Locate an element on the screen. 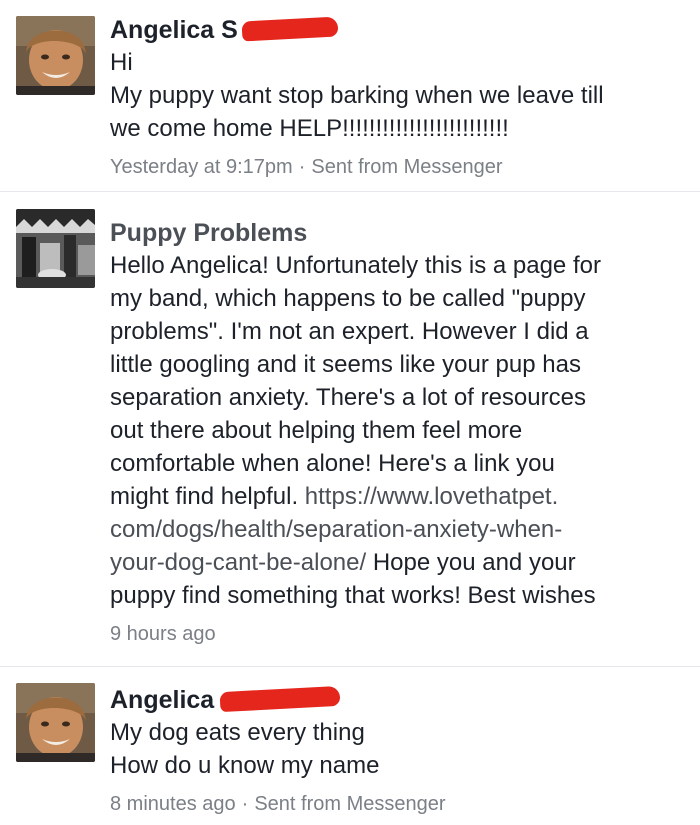 The image size is (700, 825). message-meta: Yesterday at 9:17pm · Sent from Messenger is located at coordinates (395, 167).